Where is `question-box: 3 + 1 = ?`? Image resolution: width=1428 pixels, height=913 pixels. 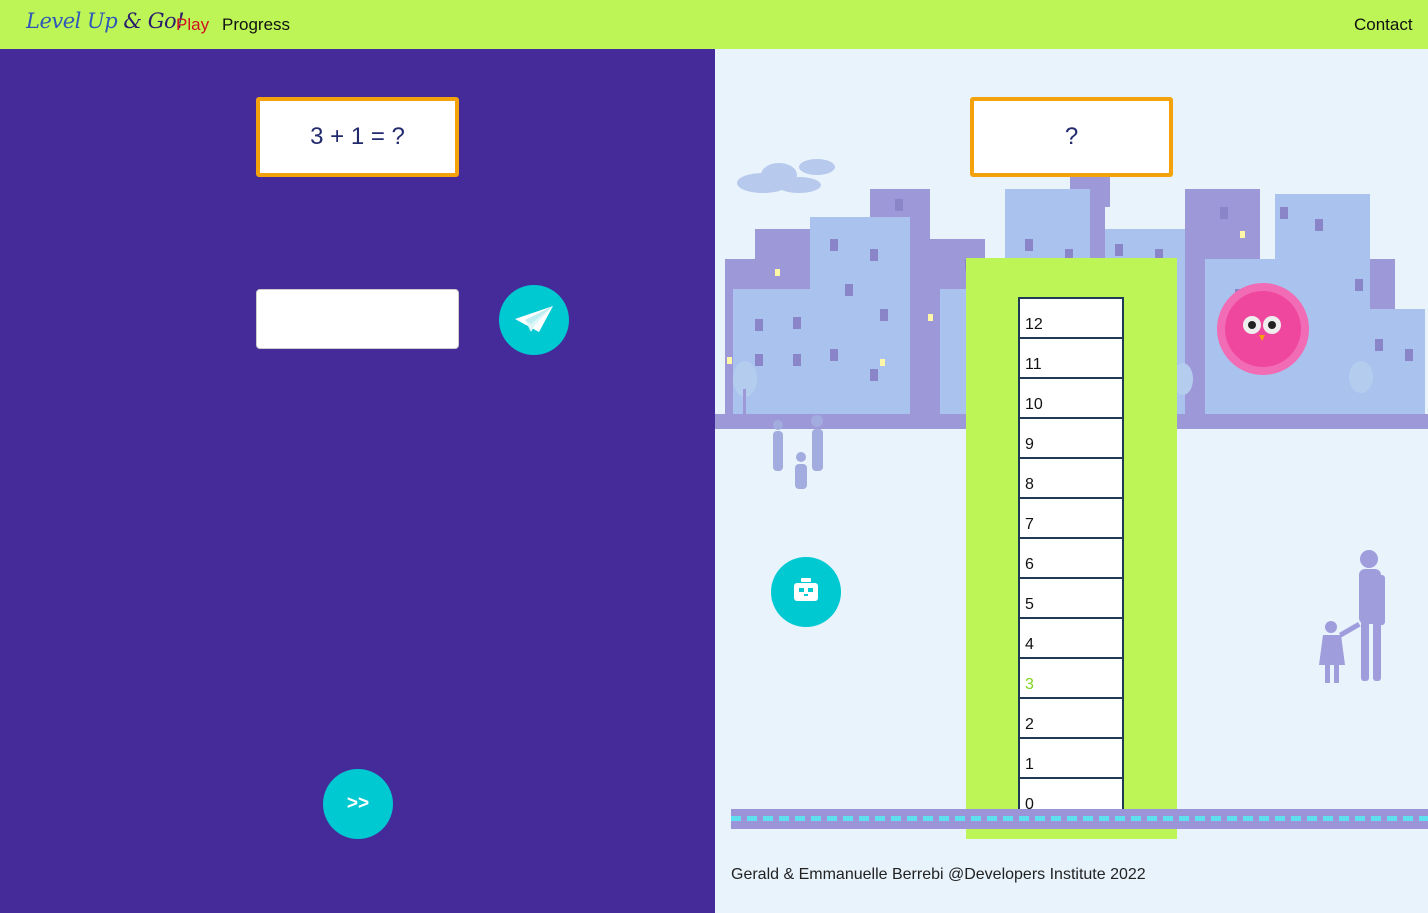
question-box: 3 + 1 = ? is located at coordinates (357, 137).